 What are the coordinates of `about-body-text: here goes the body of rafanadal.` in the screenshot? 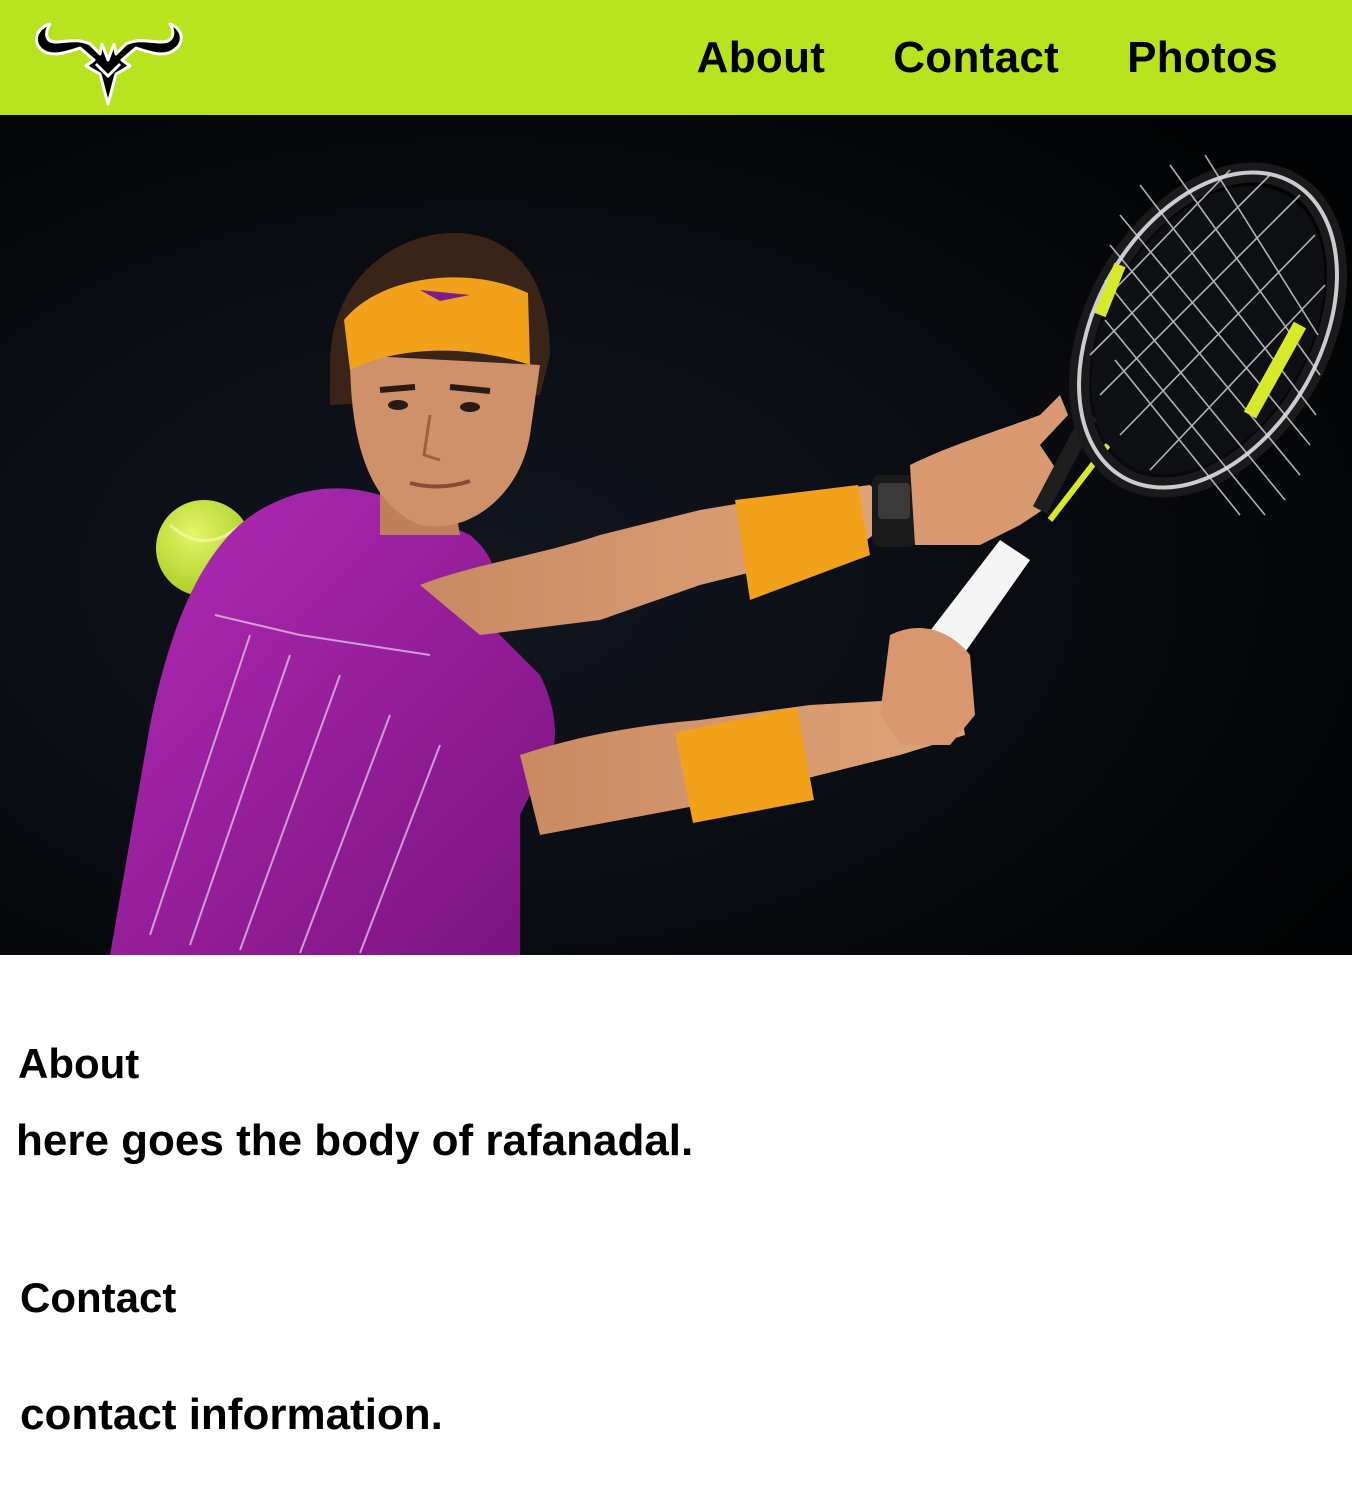 It's located at (355, 1140).